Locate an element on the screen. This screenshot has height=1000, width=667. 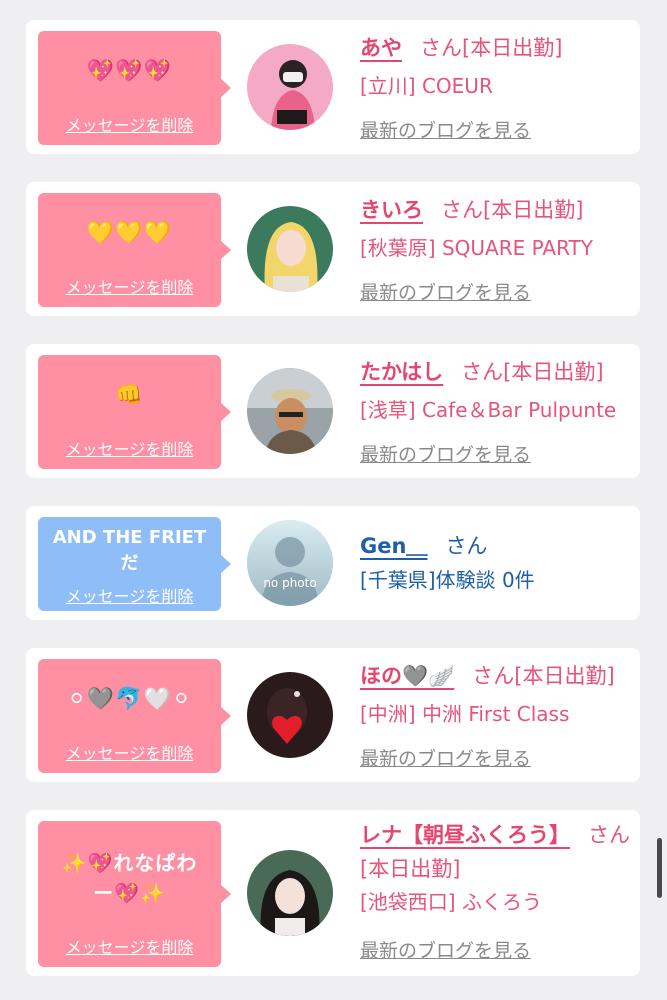
no-photo-label: no photo is located at coordinates (290, 583).